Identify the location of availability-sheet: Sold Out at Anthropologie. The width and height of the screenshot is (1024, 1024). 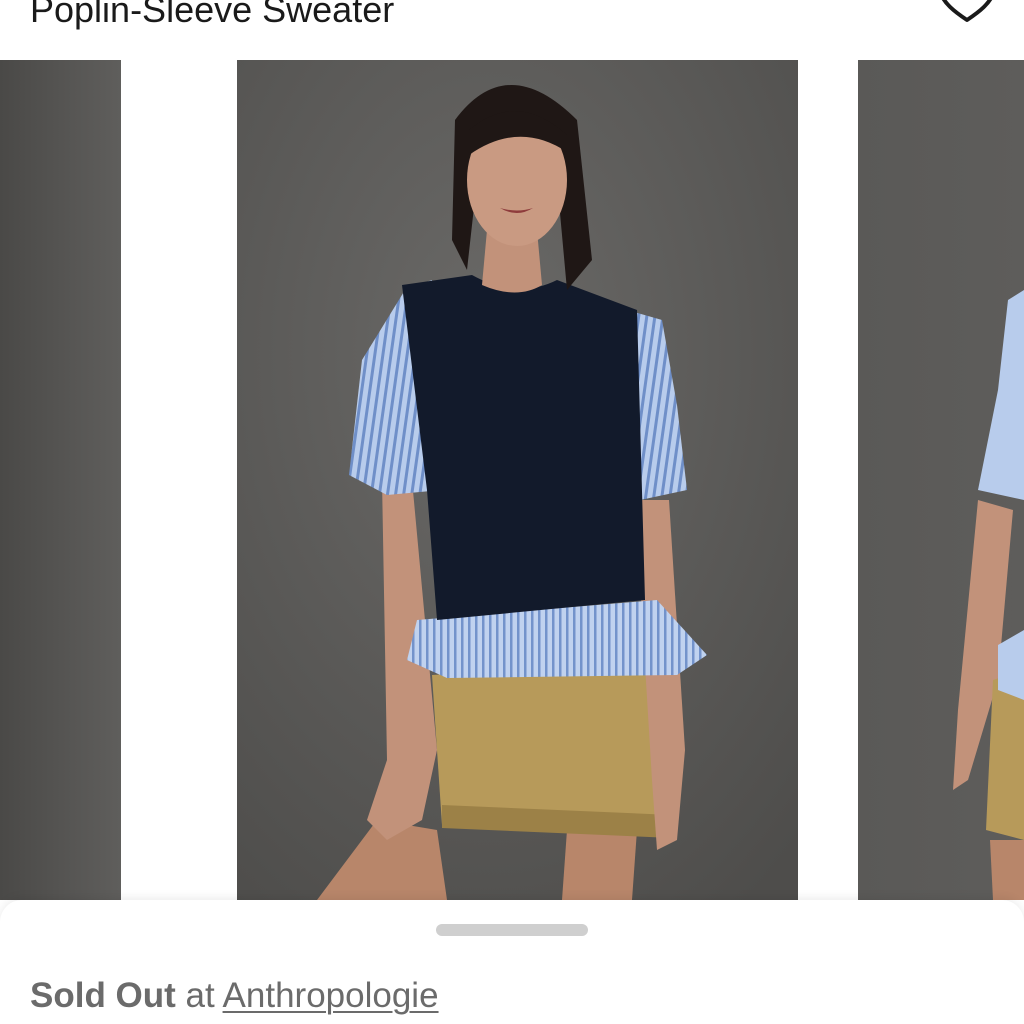
(512, 962).